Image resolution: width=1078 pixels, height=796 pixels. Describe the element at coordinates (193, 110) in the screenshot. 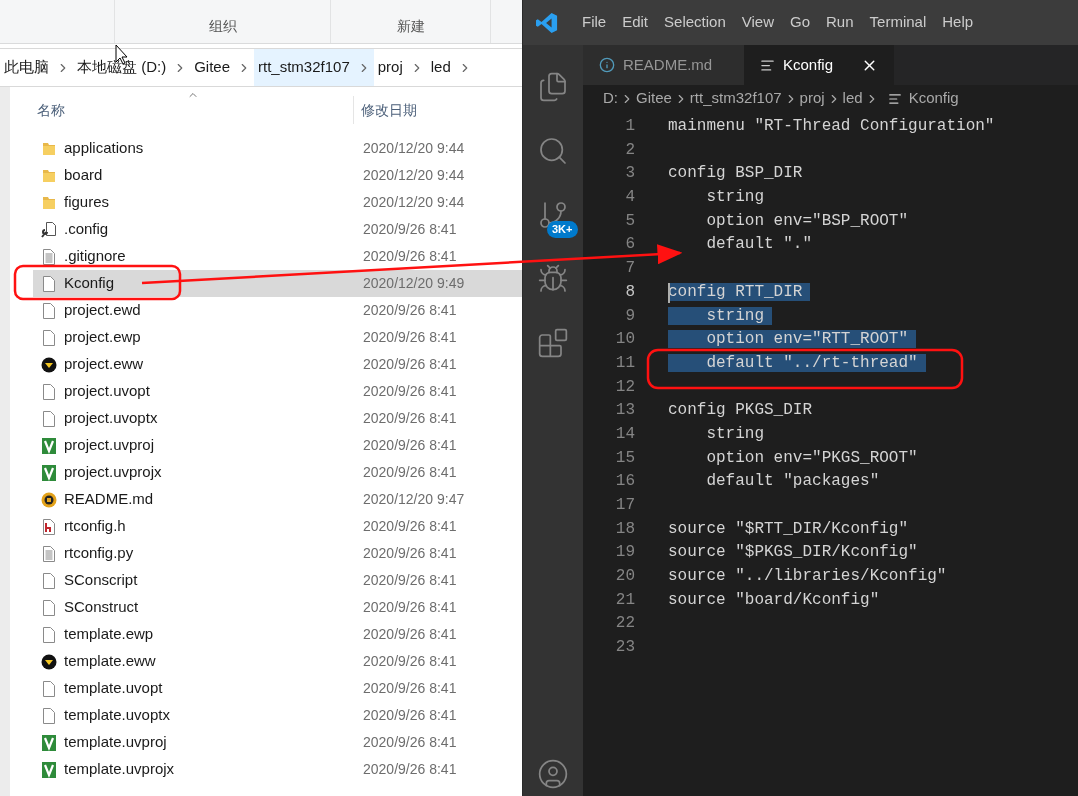

I see `column-header: 名称` at that location.